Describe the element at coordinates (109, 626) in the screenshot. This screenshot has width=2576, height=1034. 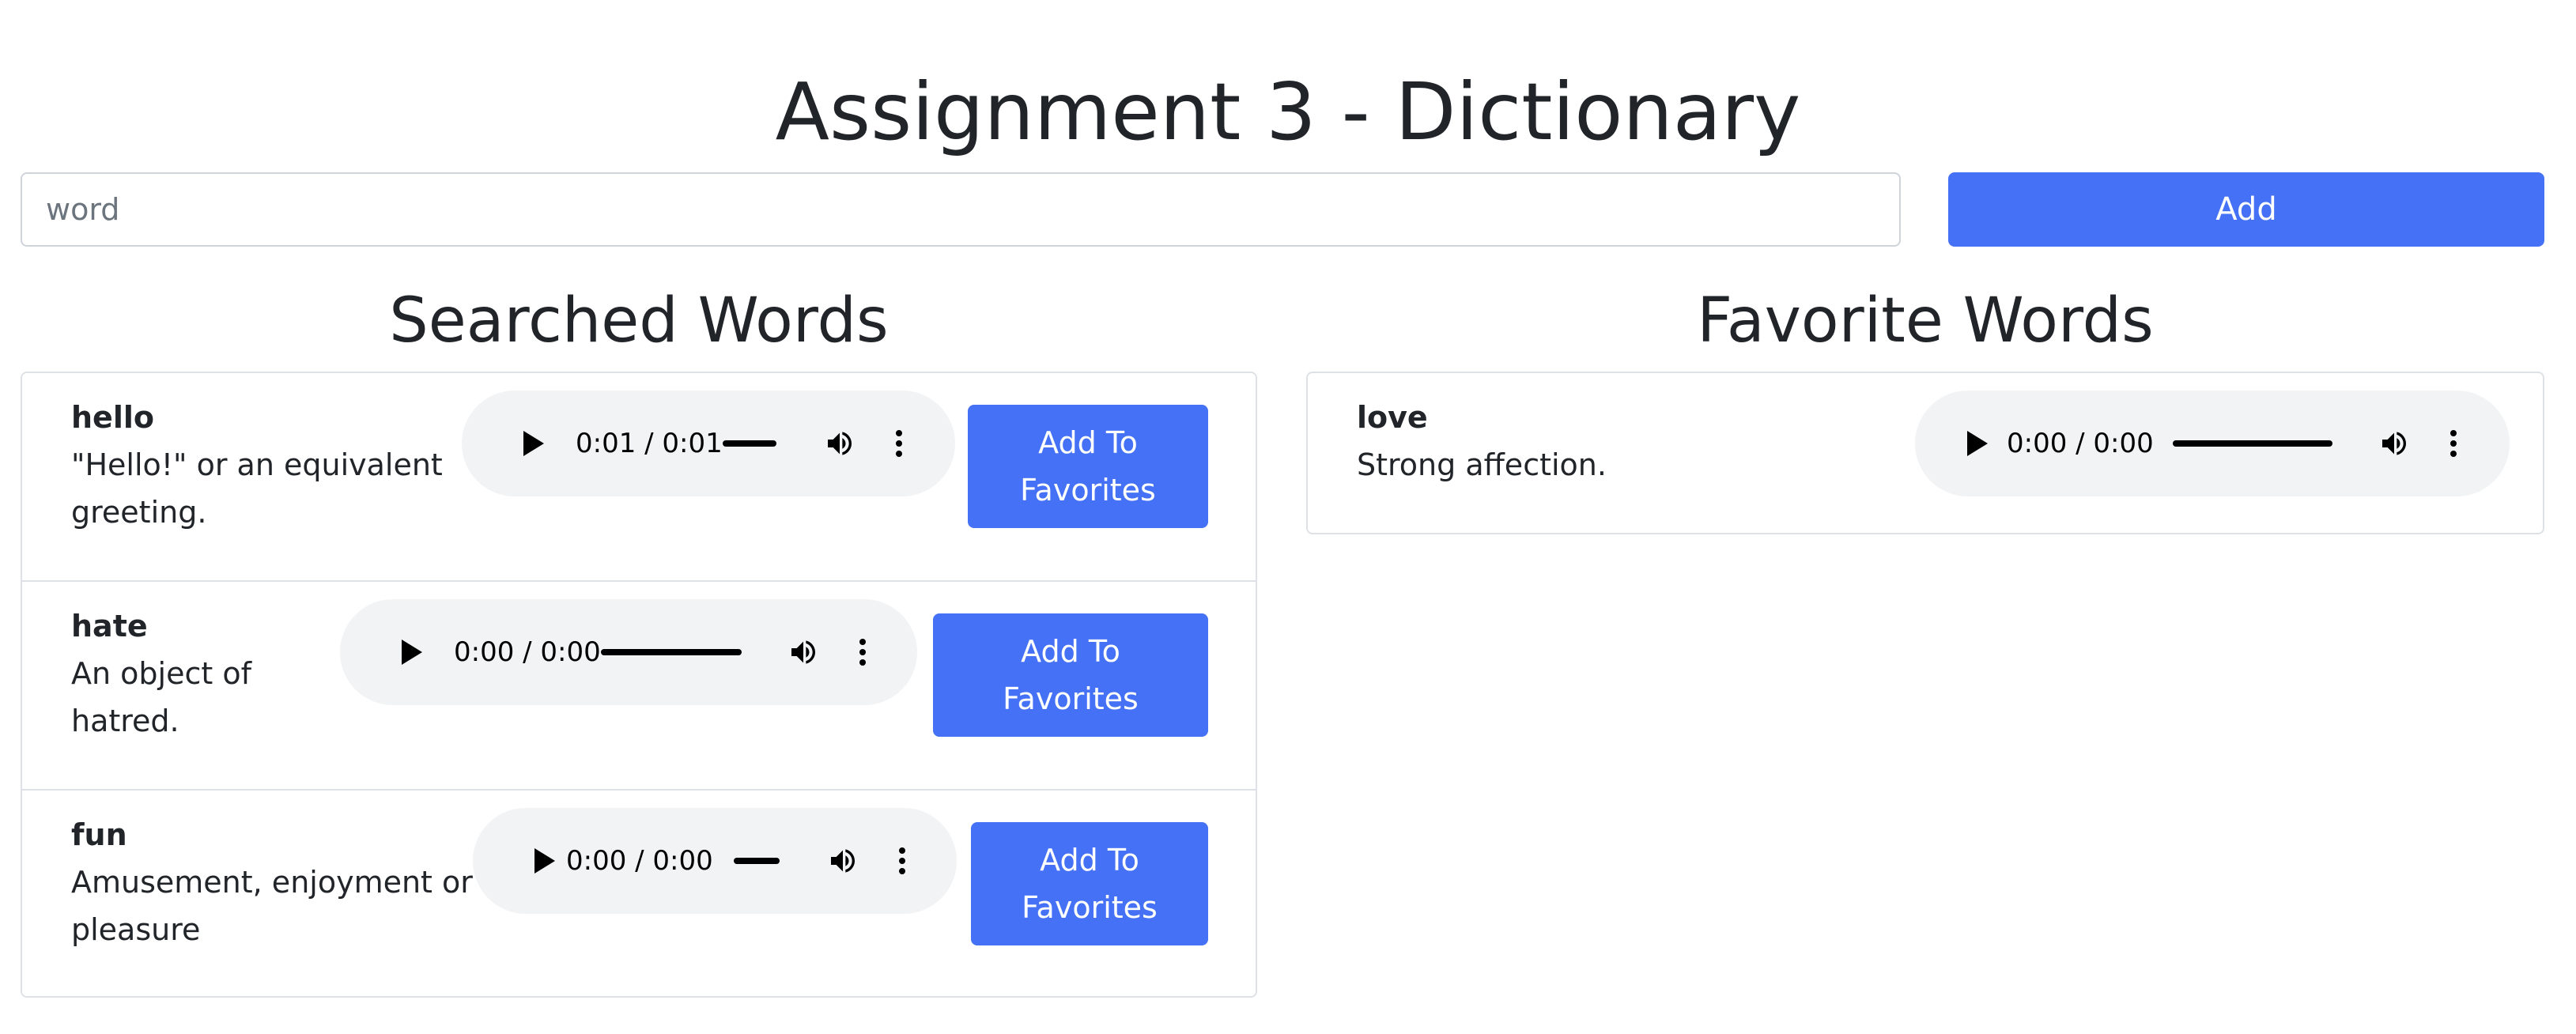
I see `word-name: hate` at that location.